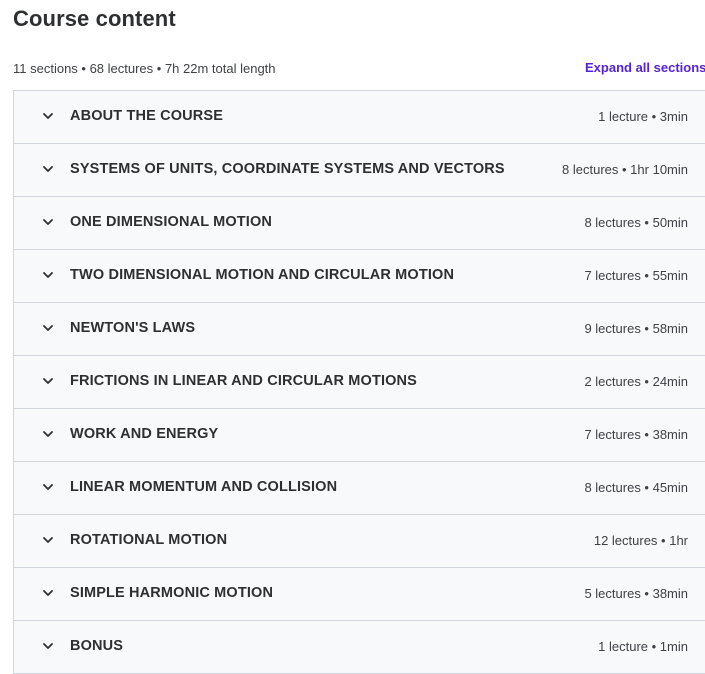 Image resolution: width=705 pixels, height=674 pixels. I want to click on section-item: BONUS 1 lecture • 1min, so click(359, 647).